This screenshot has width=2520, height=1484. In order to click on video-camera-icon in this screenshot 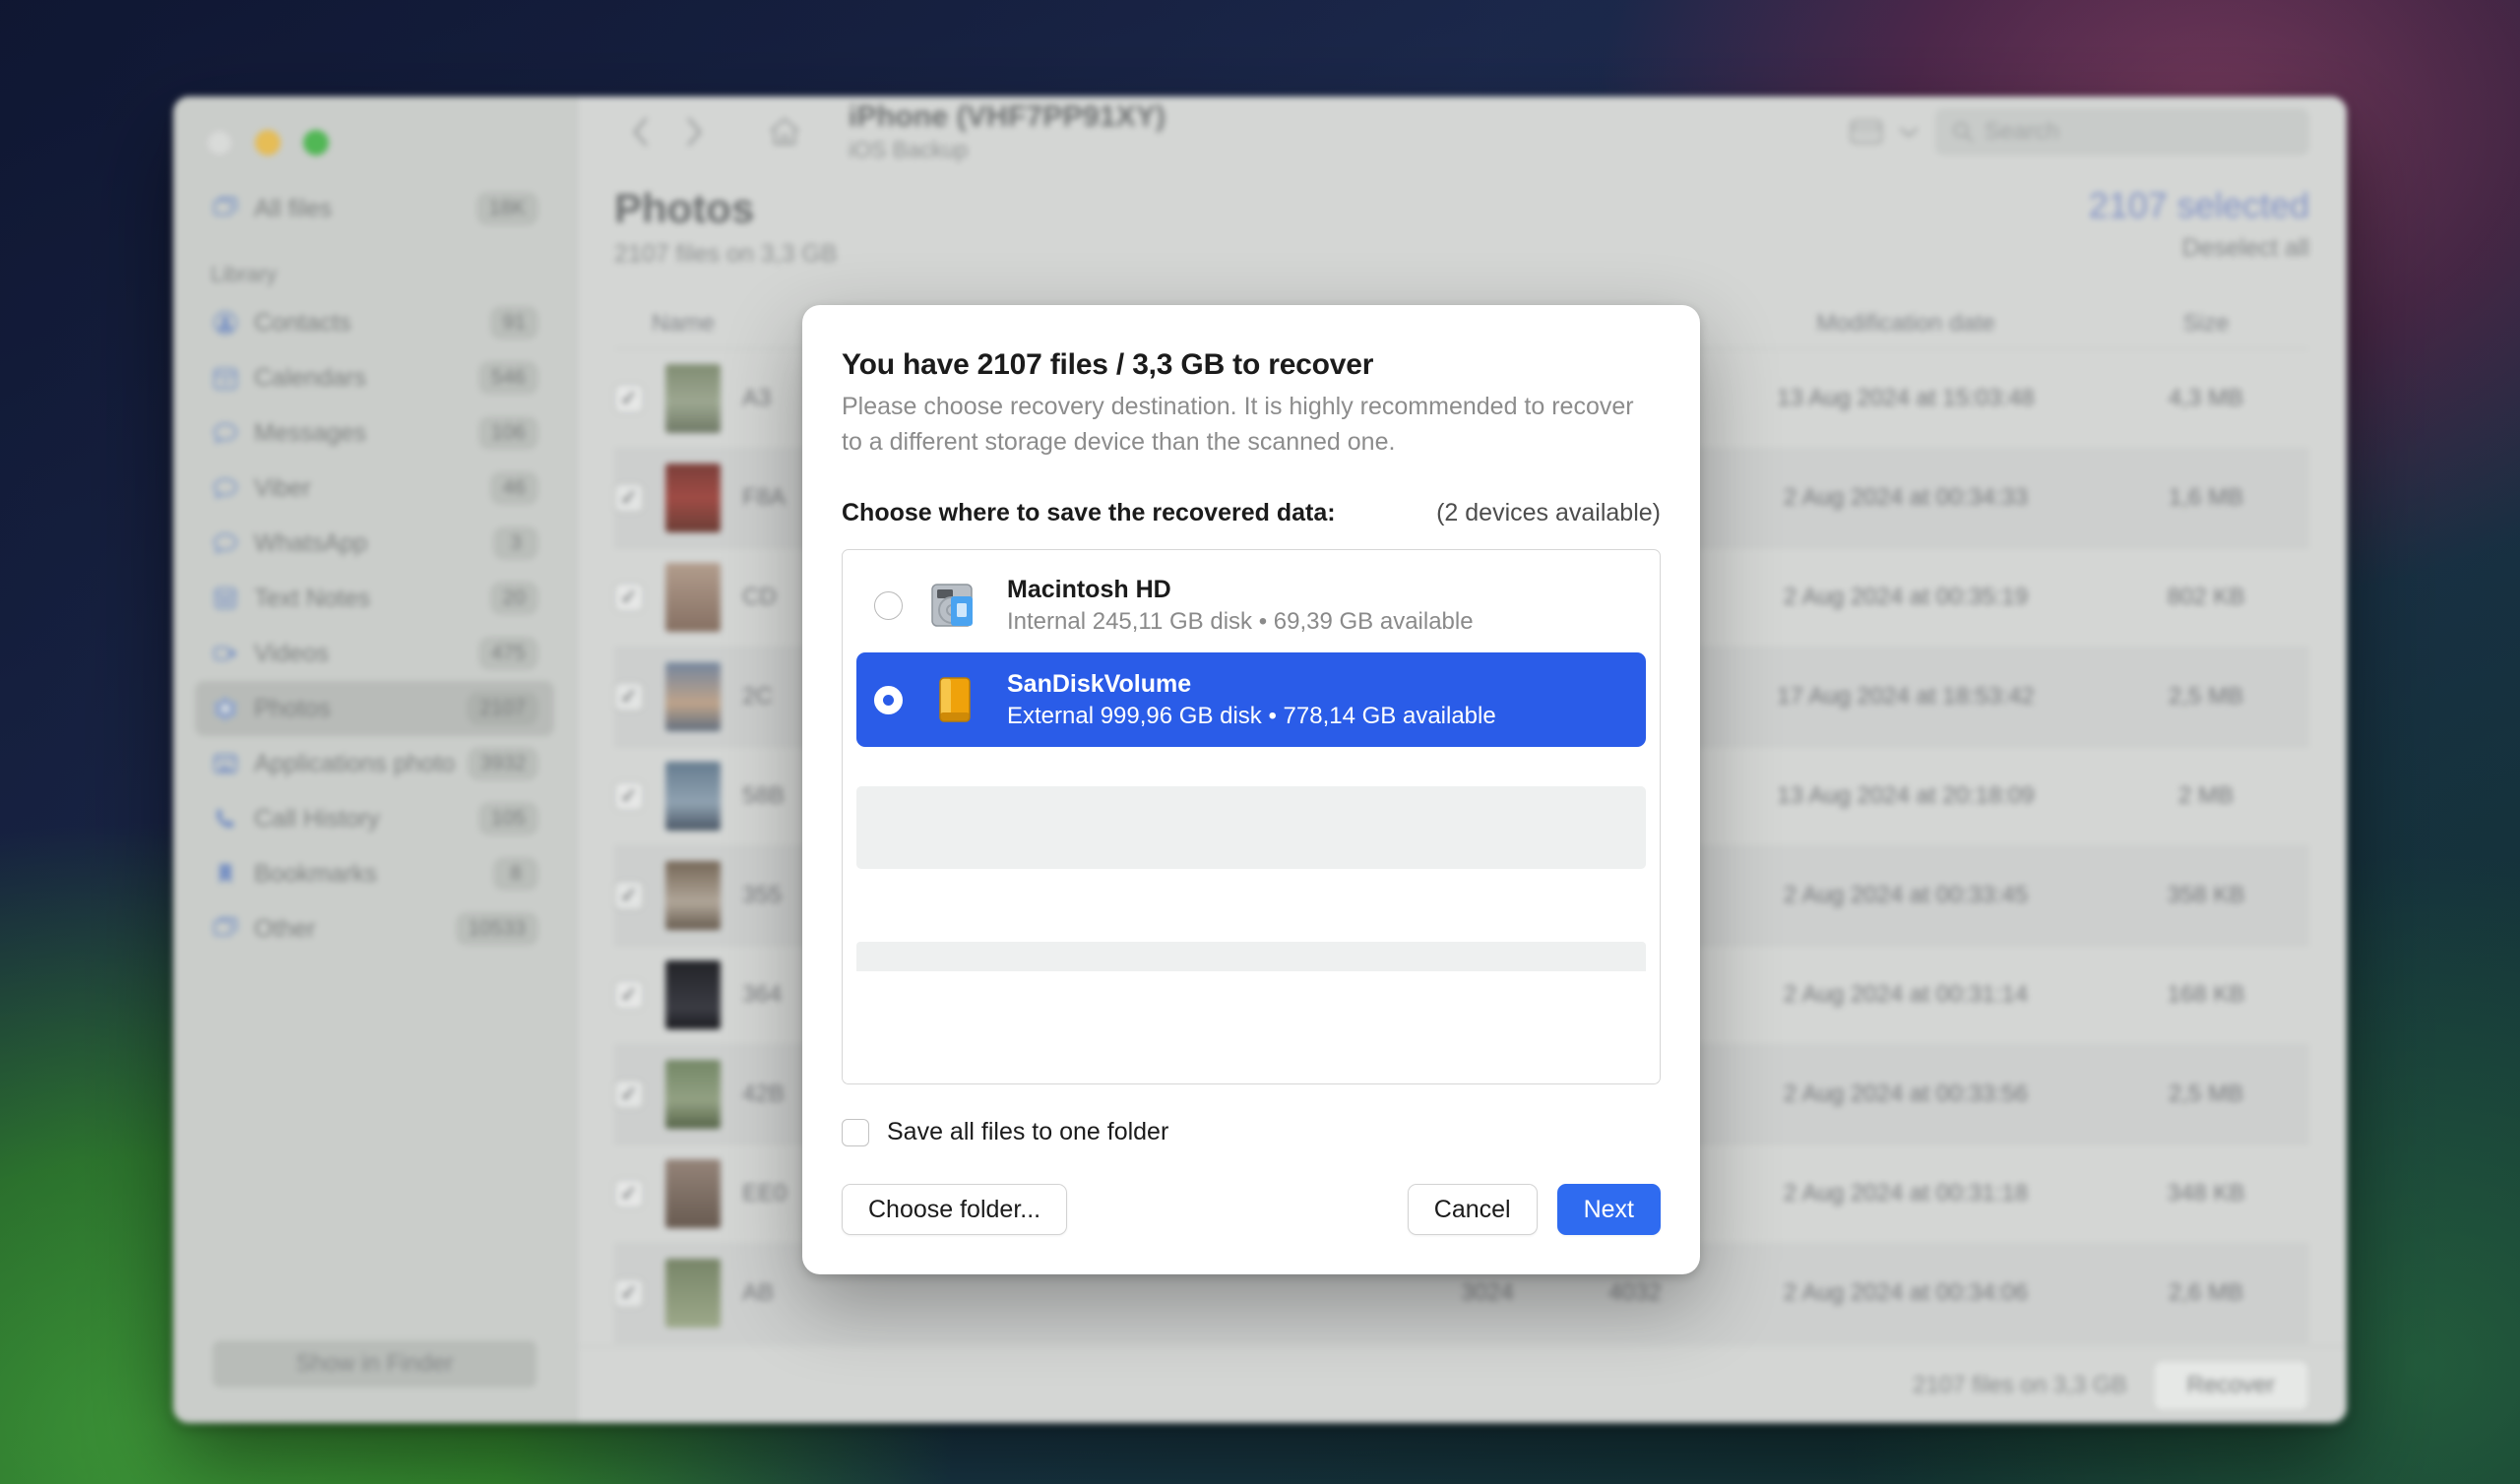, I will do `click(225, 654)`.